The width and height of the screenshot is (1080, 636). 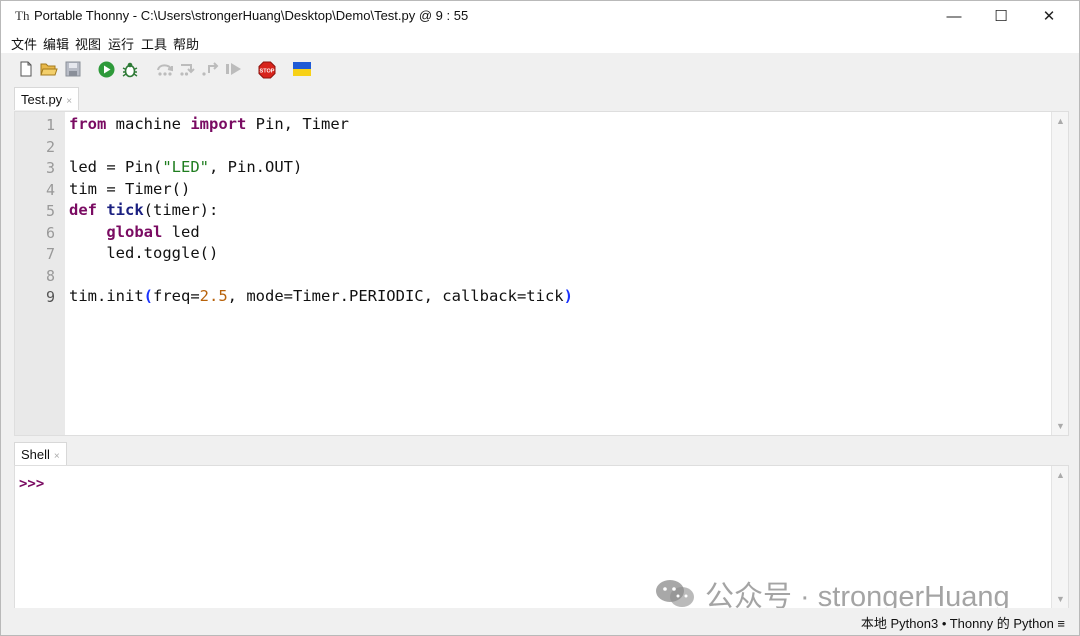 I want to click on maximize-button: ☐, so click(x=1001, y=16).